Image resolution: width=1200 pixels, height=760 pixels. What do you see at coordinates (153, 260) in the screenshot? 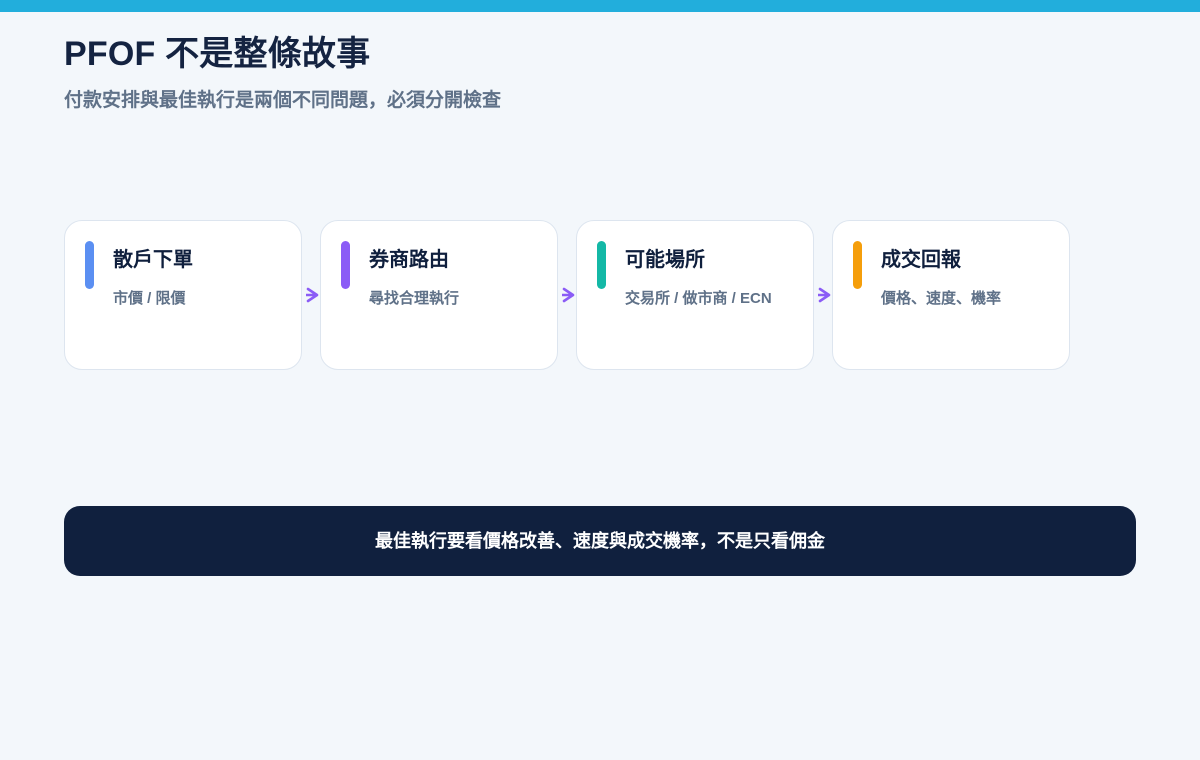
I see `step-title: 散戶下單` at bounding box center [153, 260].